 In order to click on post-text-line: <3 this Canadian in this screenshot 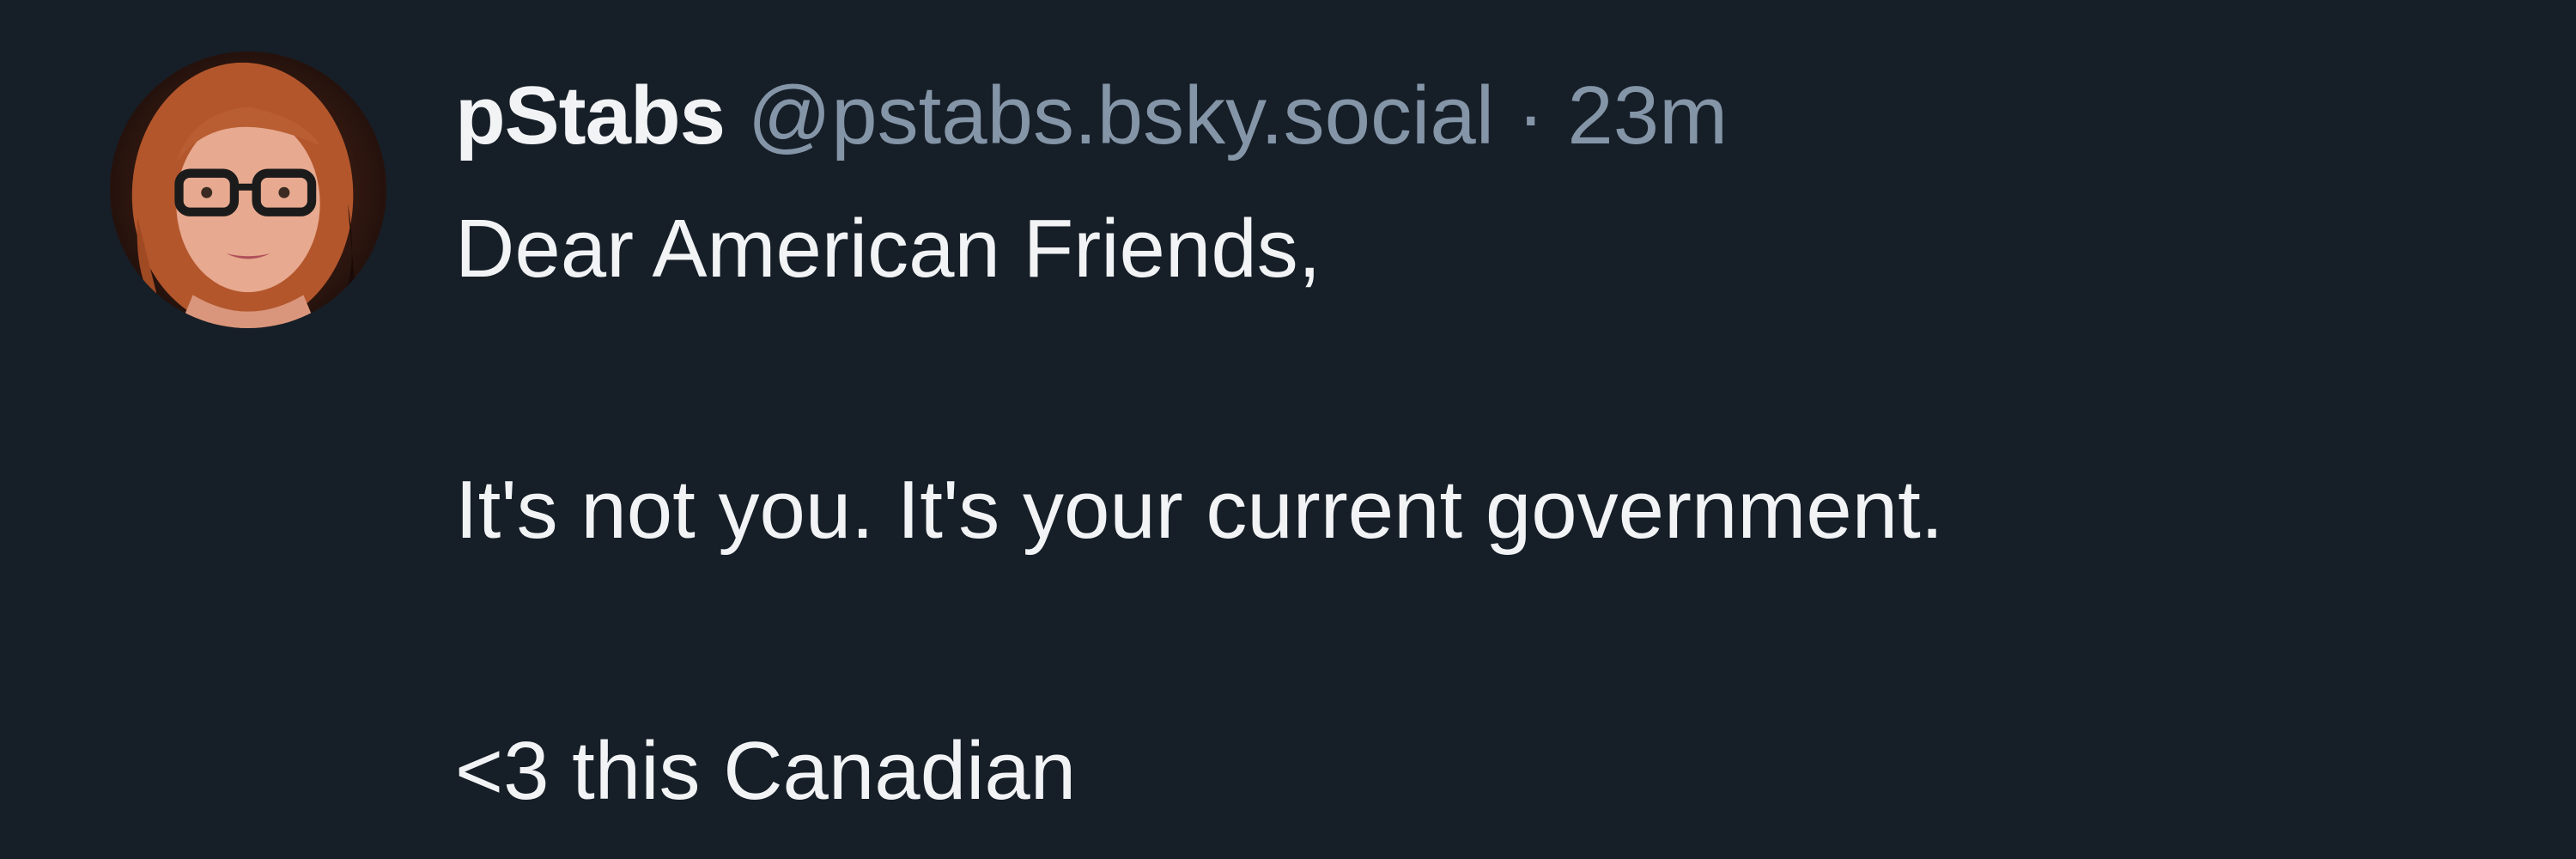, I will do `click(766, 771)`.